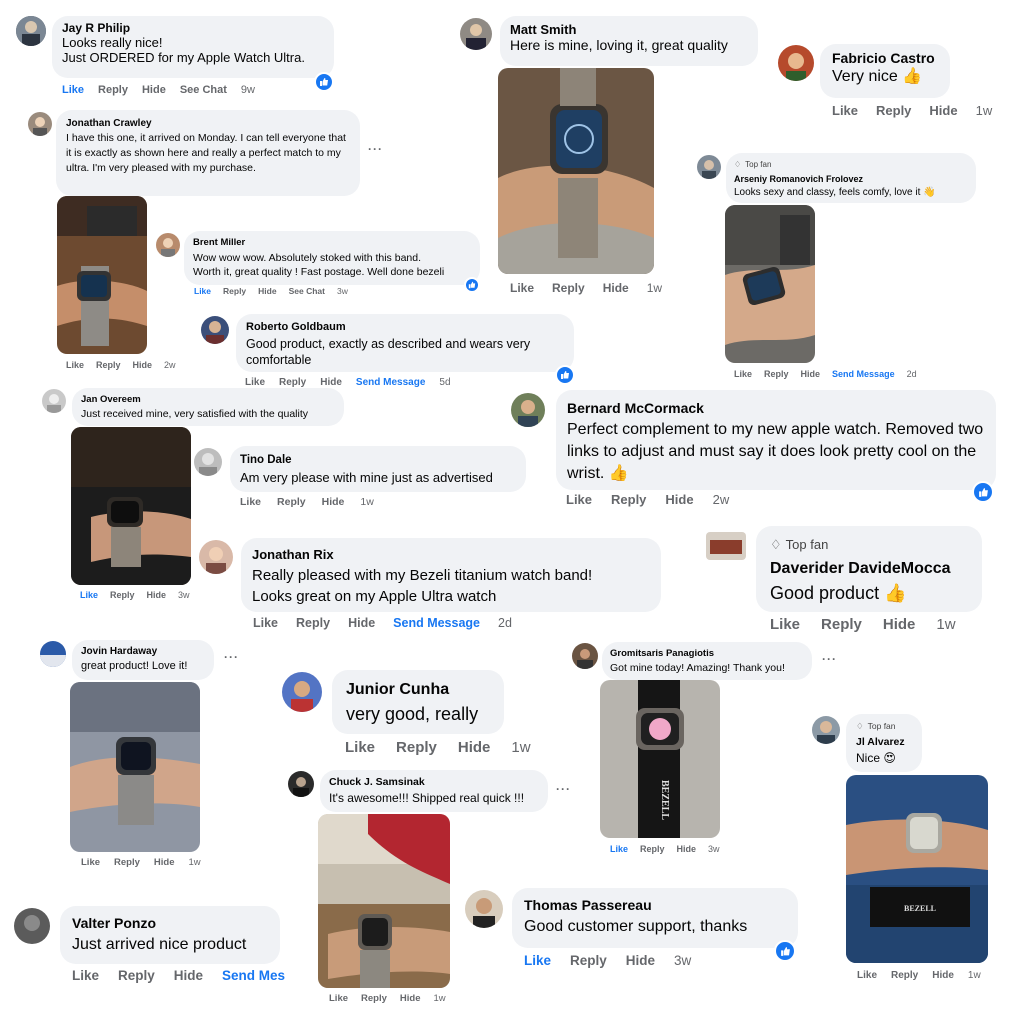 This screenshot has height=1024, width=1024. What do you see at coordinates (434, 782) in the screenshot?
I see `author-name: Chuck J. Samsinak` at bounding box center [434, 782].